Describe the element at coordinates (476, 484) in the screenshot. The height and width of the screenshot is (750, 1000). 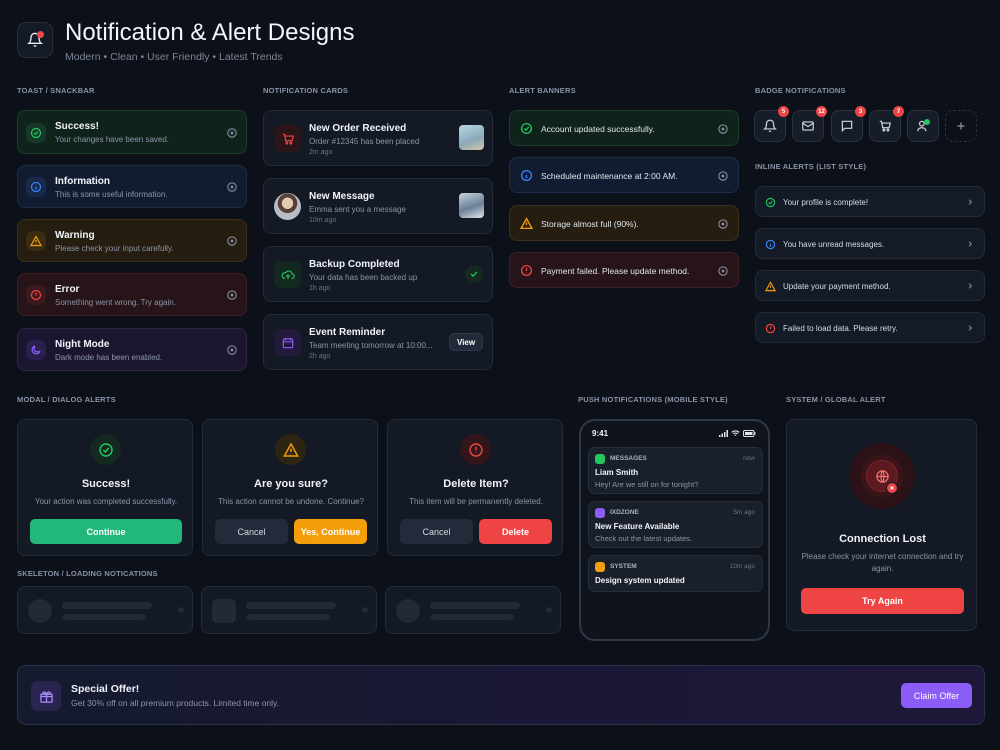
I see `modal-title: Delete Item?` at that location.